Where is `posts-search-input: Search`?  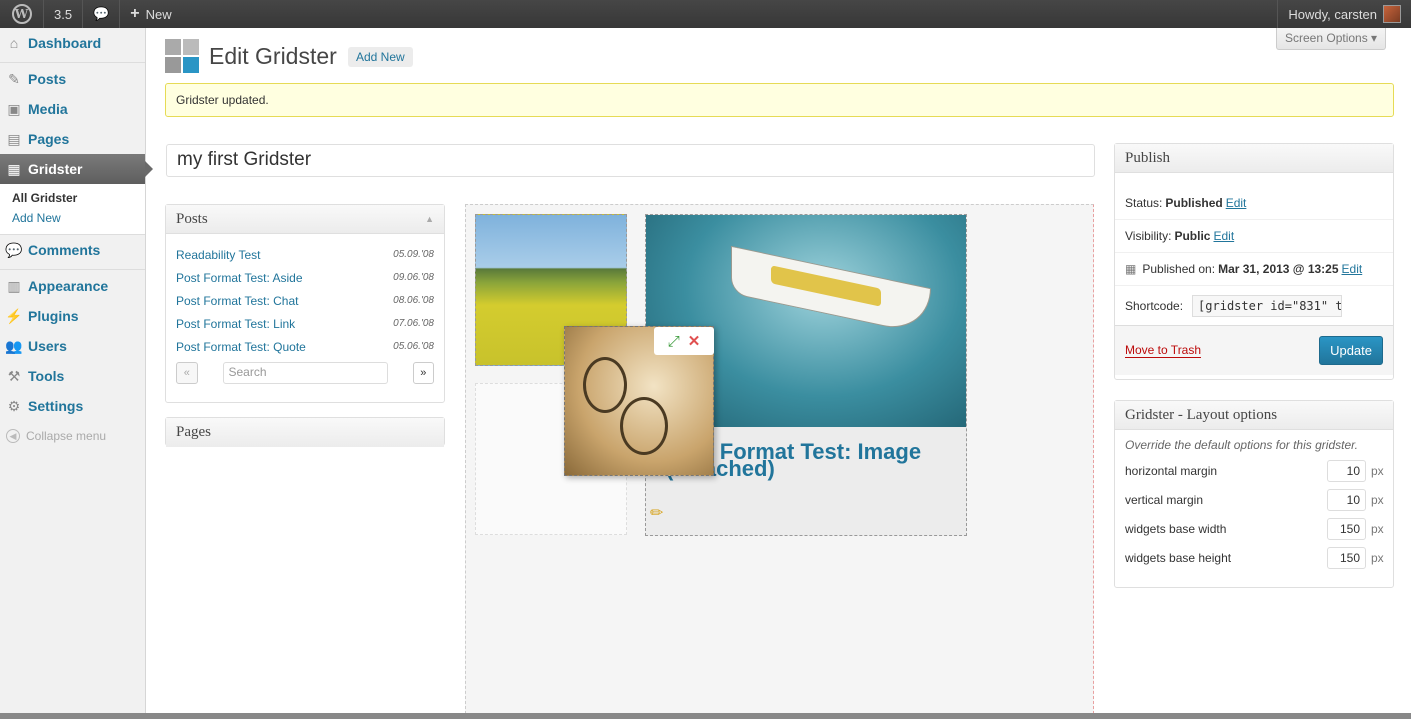 posts-search-input: Search is located at coordinates (305, 373).